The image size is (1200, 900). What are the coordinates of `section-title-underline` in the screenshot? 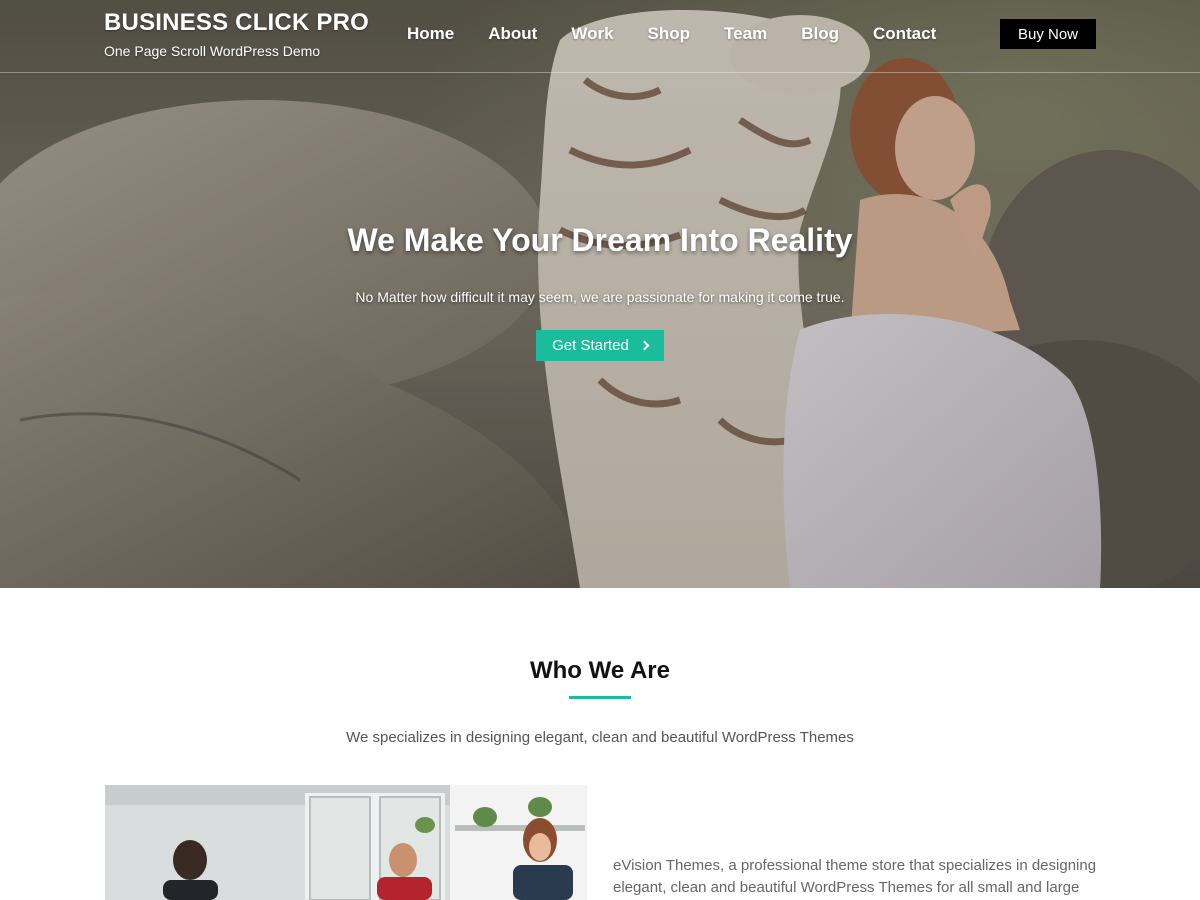 It's located at (600, 697).